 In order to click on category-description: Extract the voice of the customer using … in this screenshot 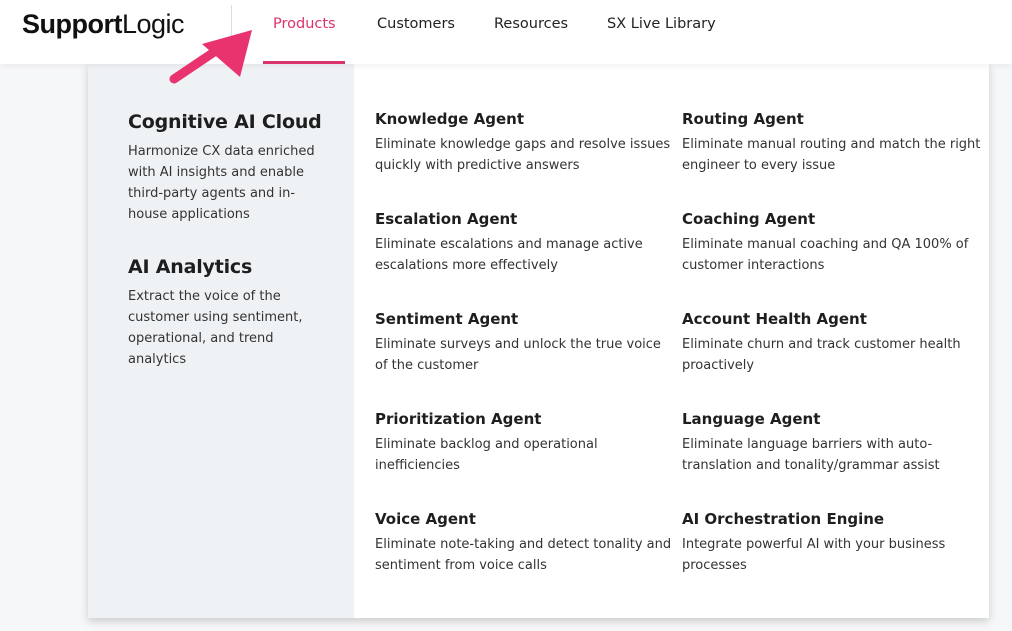, I will do `click(215, 328)`.